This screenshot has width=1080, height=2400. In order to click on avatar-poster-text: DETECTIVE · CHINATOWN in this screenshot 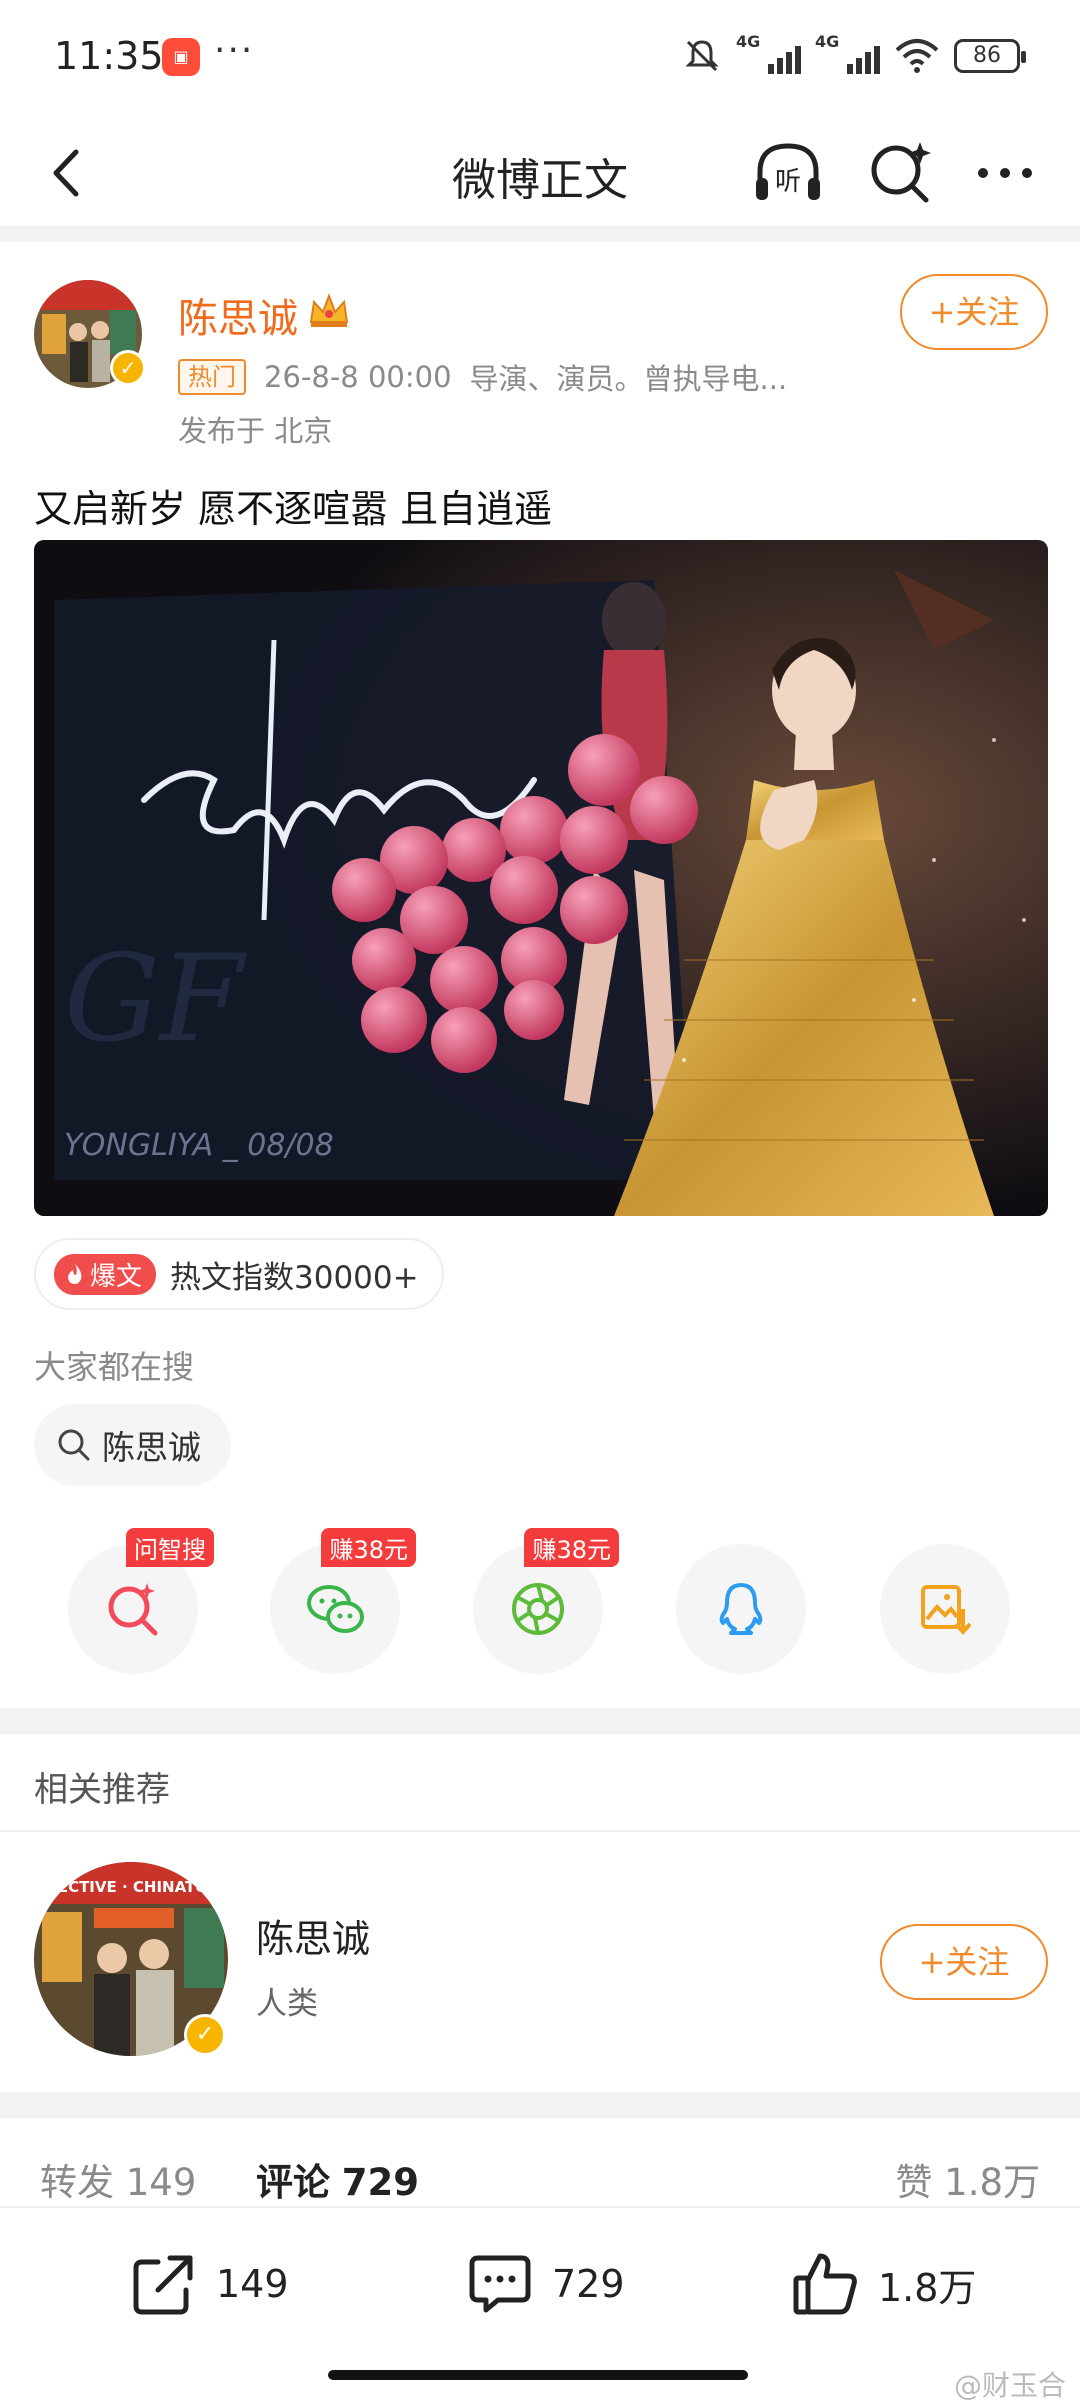, I will do `click(131, 1887)`.